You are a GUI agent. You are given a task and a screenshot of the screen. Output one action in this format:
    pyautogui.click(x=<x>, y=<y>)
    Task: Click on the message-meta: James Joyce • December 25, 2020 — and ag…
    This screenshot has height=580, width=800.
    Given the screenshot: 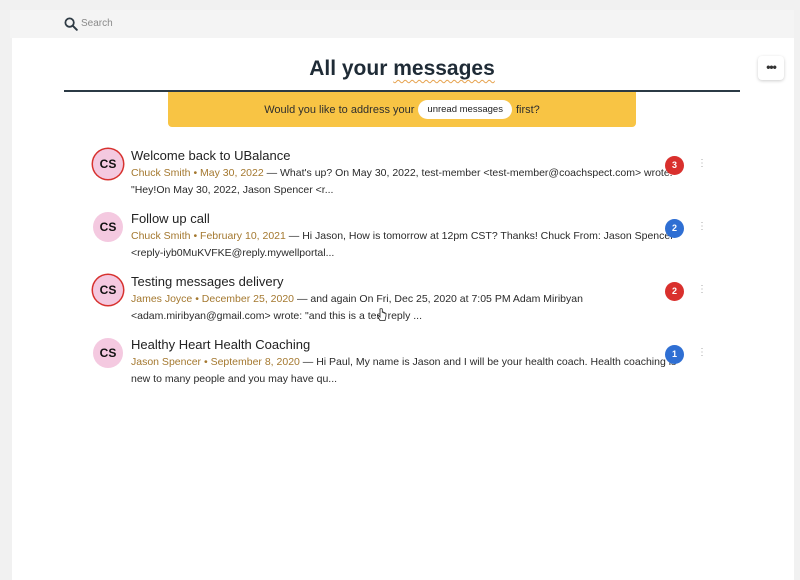 What is the action you would take?
    pyautogui.click(x=357, y=299)
    